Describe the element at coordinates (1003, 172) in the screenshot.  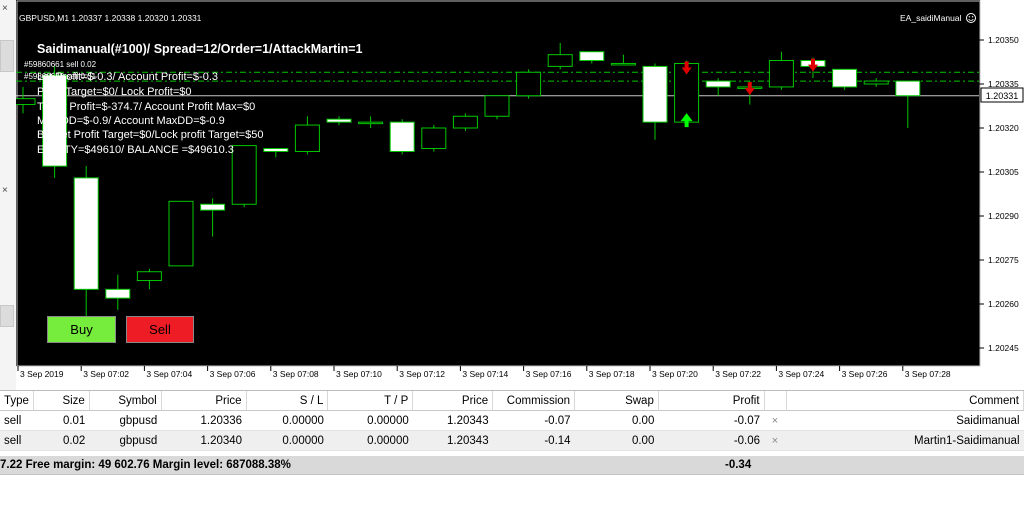
I see `price-tick-label: 1.20305` at that location.